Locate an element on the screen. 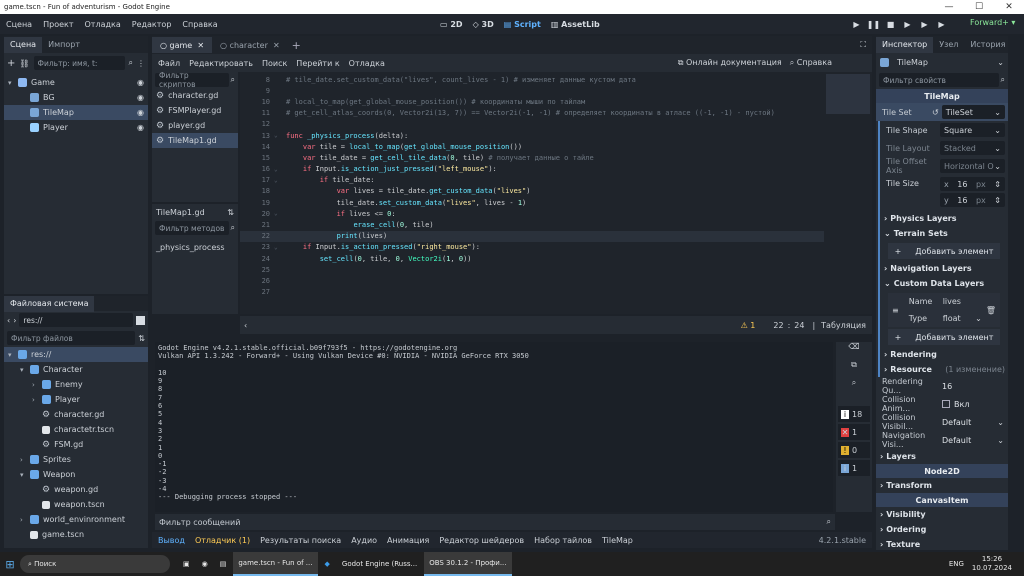  add-tab-icon: + is located at coordinates (296, 45).